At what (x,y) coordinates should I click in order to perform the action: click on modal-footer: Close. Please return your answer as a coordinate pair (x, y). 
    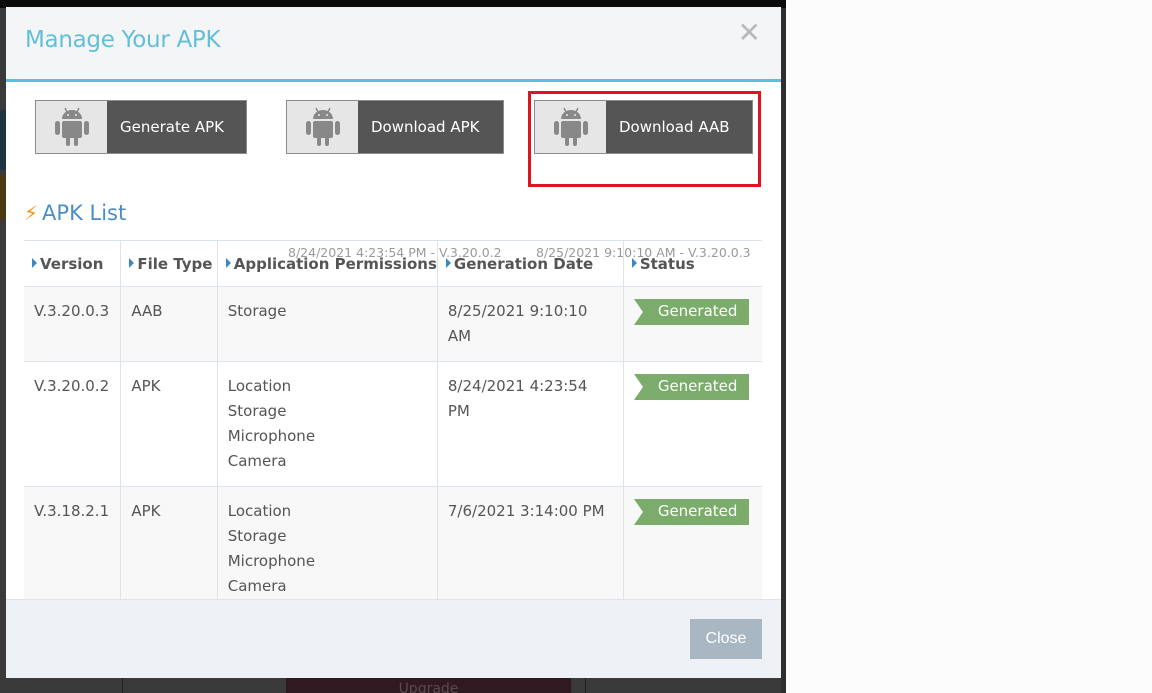
    Looking at the image, I should click on (393, 638).